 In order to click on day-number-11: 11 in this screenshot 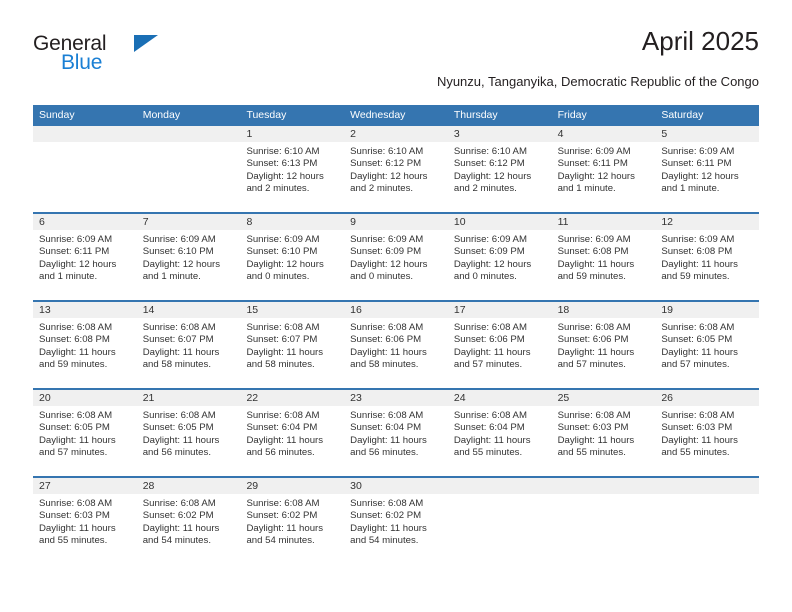, I will do `click(604, 222)`.